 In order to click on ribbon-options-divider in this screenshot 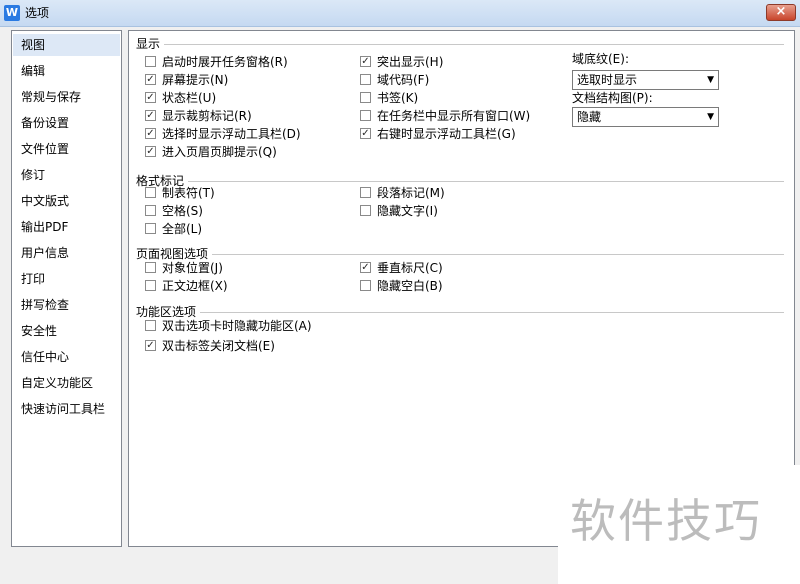, I will do `click(460, 312)`.